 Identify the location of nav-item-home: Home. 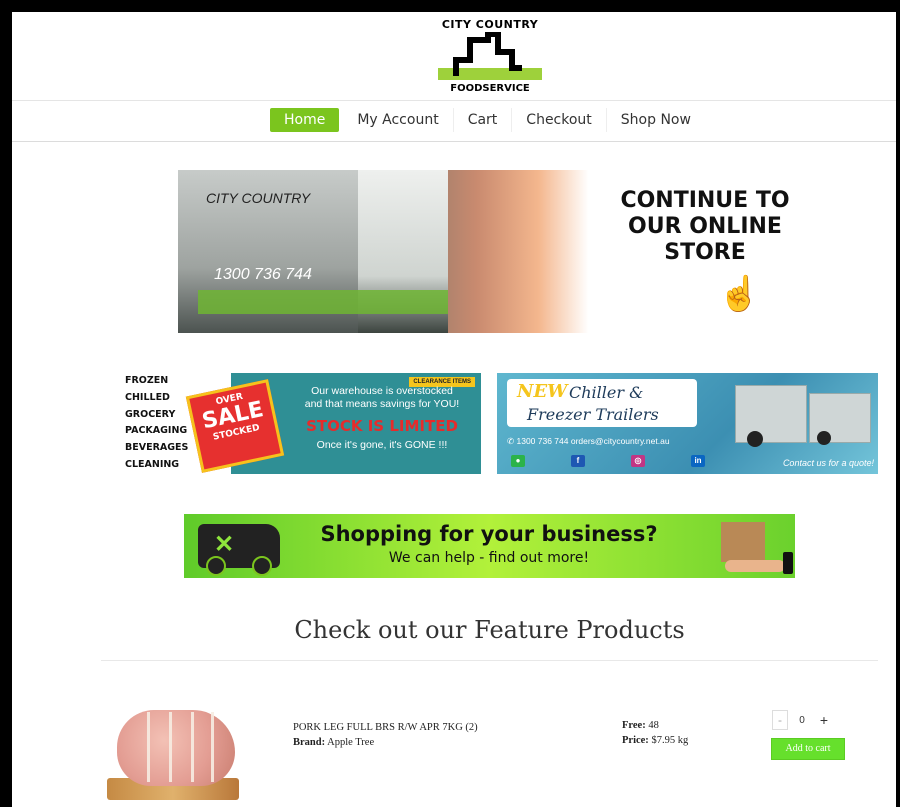
(305, 120).